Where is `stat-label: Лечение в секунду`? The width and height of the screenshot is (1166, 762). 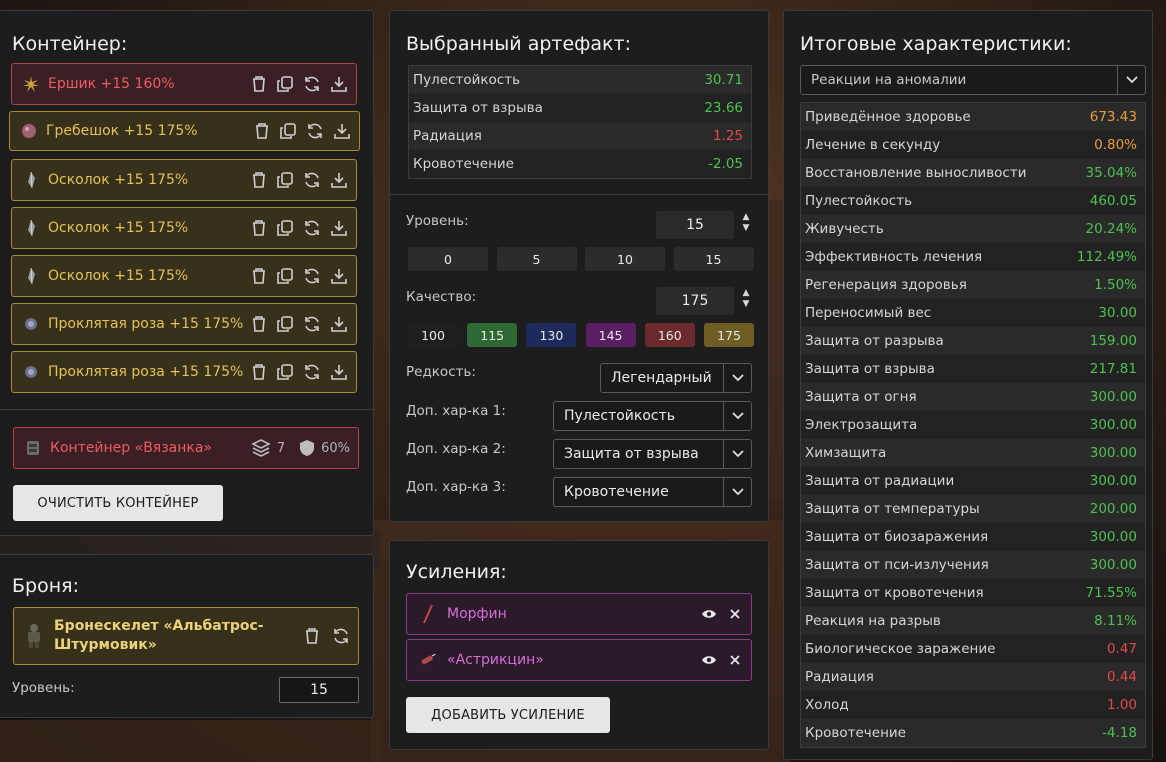 stat-label: Лечение в секунду is located at coordinates (873, 145).